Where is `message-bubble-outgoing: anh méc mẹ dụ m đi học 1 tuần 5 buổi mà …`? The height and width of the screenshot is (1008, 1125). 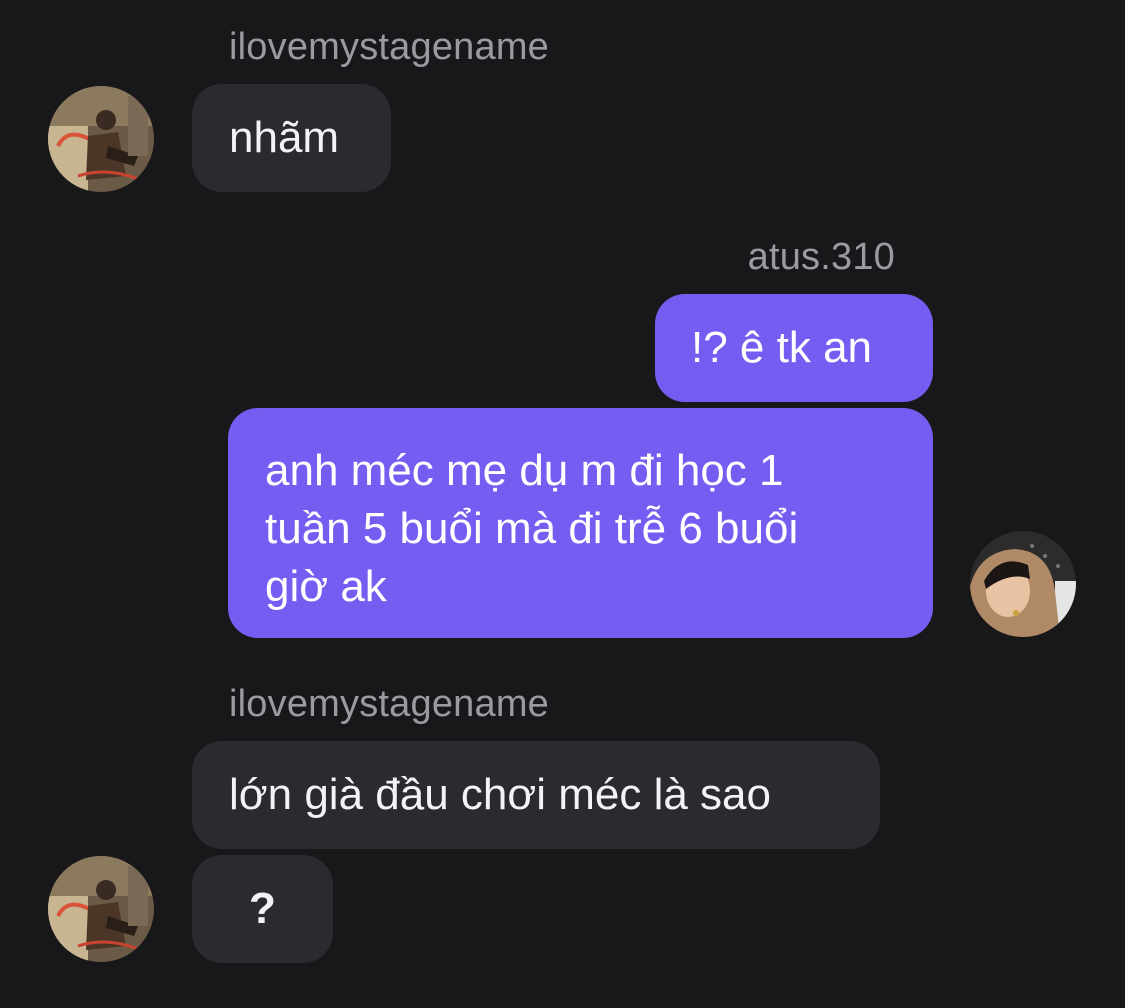 message-bubble-outgoing: anh méc mẹ dụ m đi học 1 tuần 5 buổi mà … is located at coordinates (580, 523).